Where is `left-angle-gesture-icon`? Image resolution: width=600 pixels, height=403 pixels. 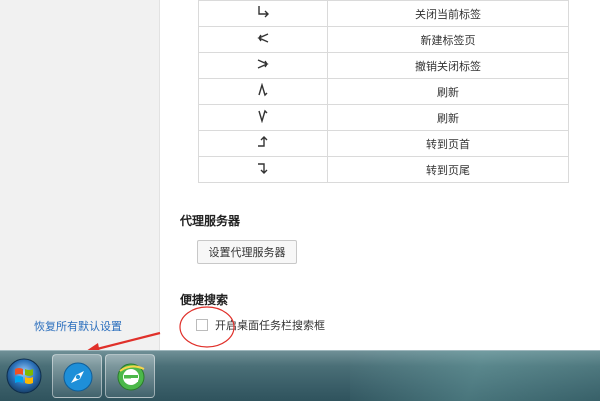
left-angle-gesture-icon is located at coordinates (263, 38).